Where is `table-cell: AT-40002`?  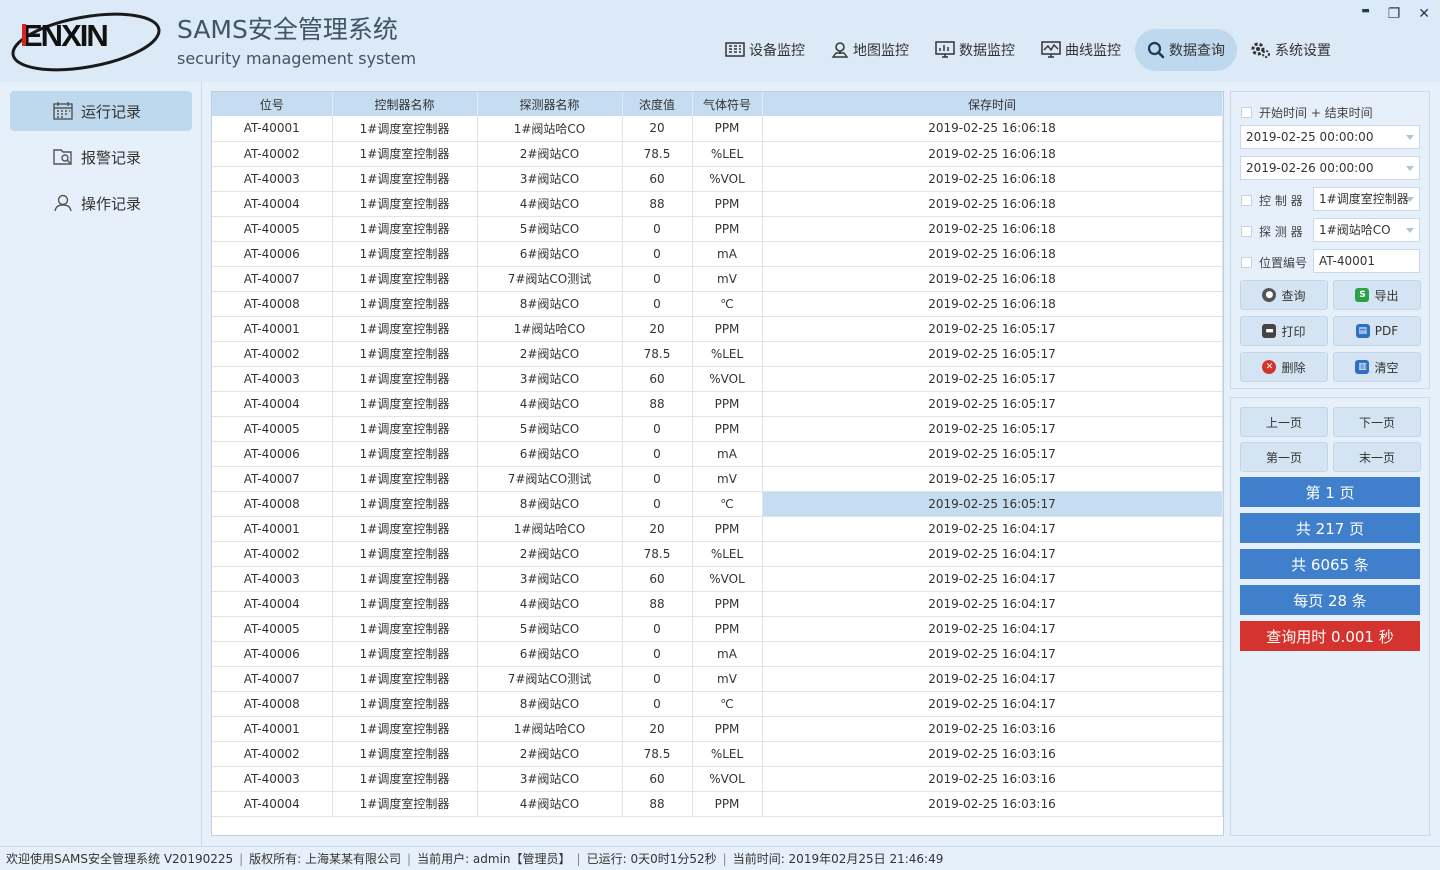 table-cell: AT-40002 is located at coordinates (272, 354).